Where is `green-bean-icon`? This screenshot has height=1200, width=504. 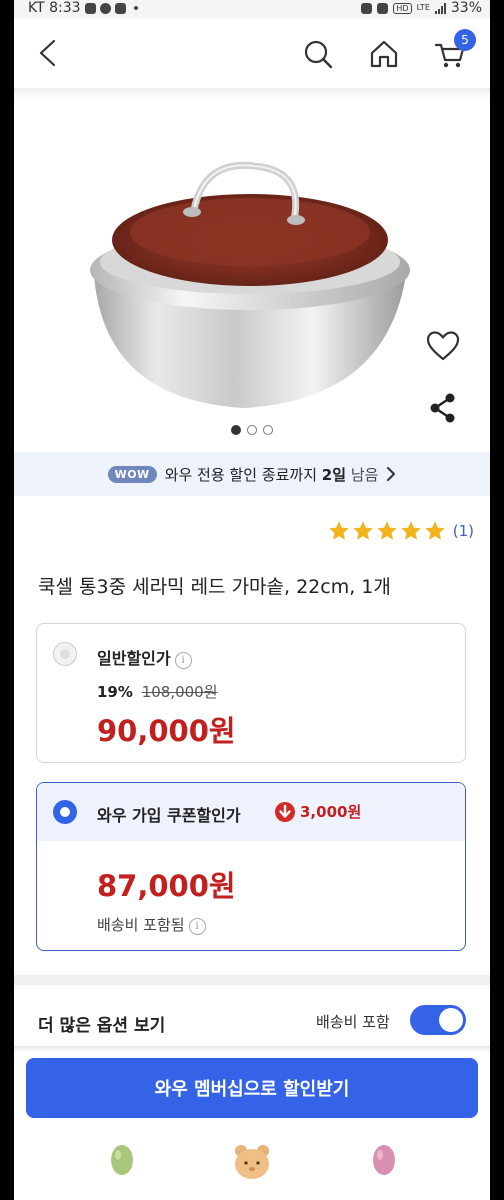
green-bean-icon is located at coordinates (122, 1160).